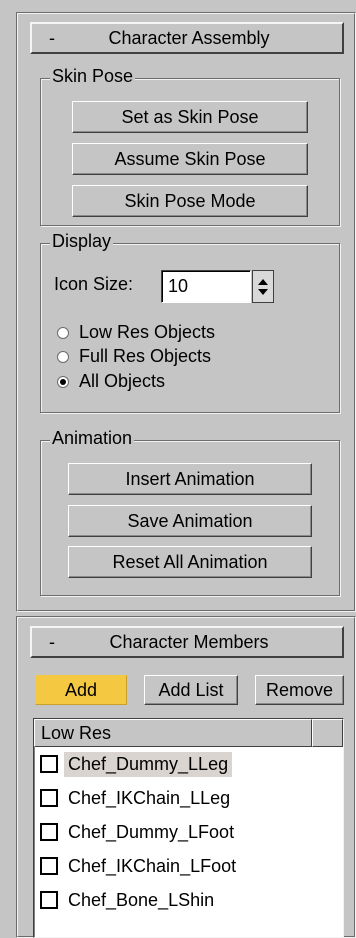 The image size is (356, 938). I want to click on icon-size-spinner, so click(263, 286).